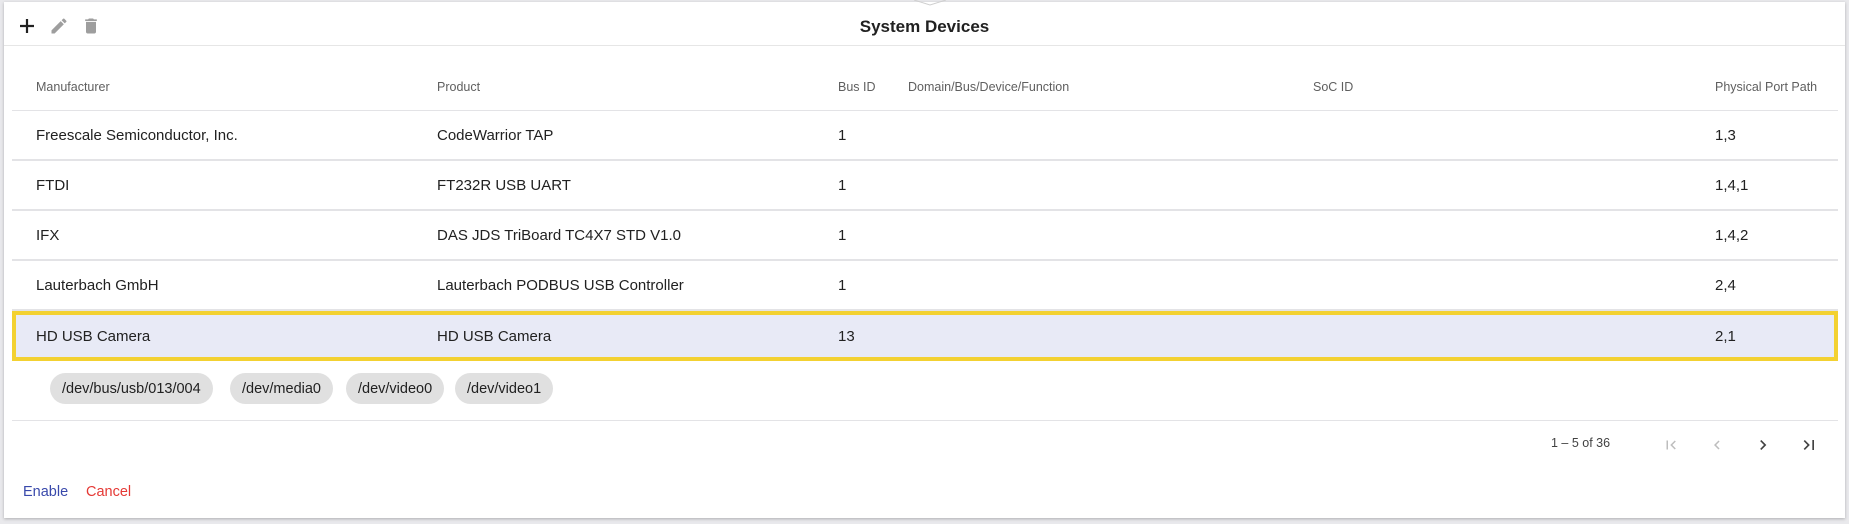 This screenshot has width=1849, height=524. I want to click on device-node-chip: /dev/bus/usb/013/004, so click(131, 388).